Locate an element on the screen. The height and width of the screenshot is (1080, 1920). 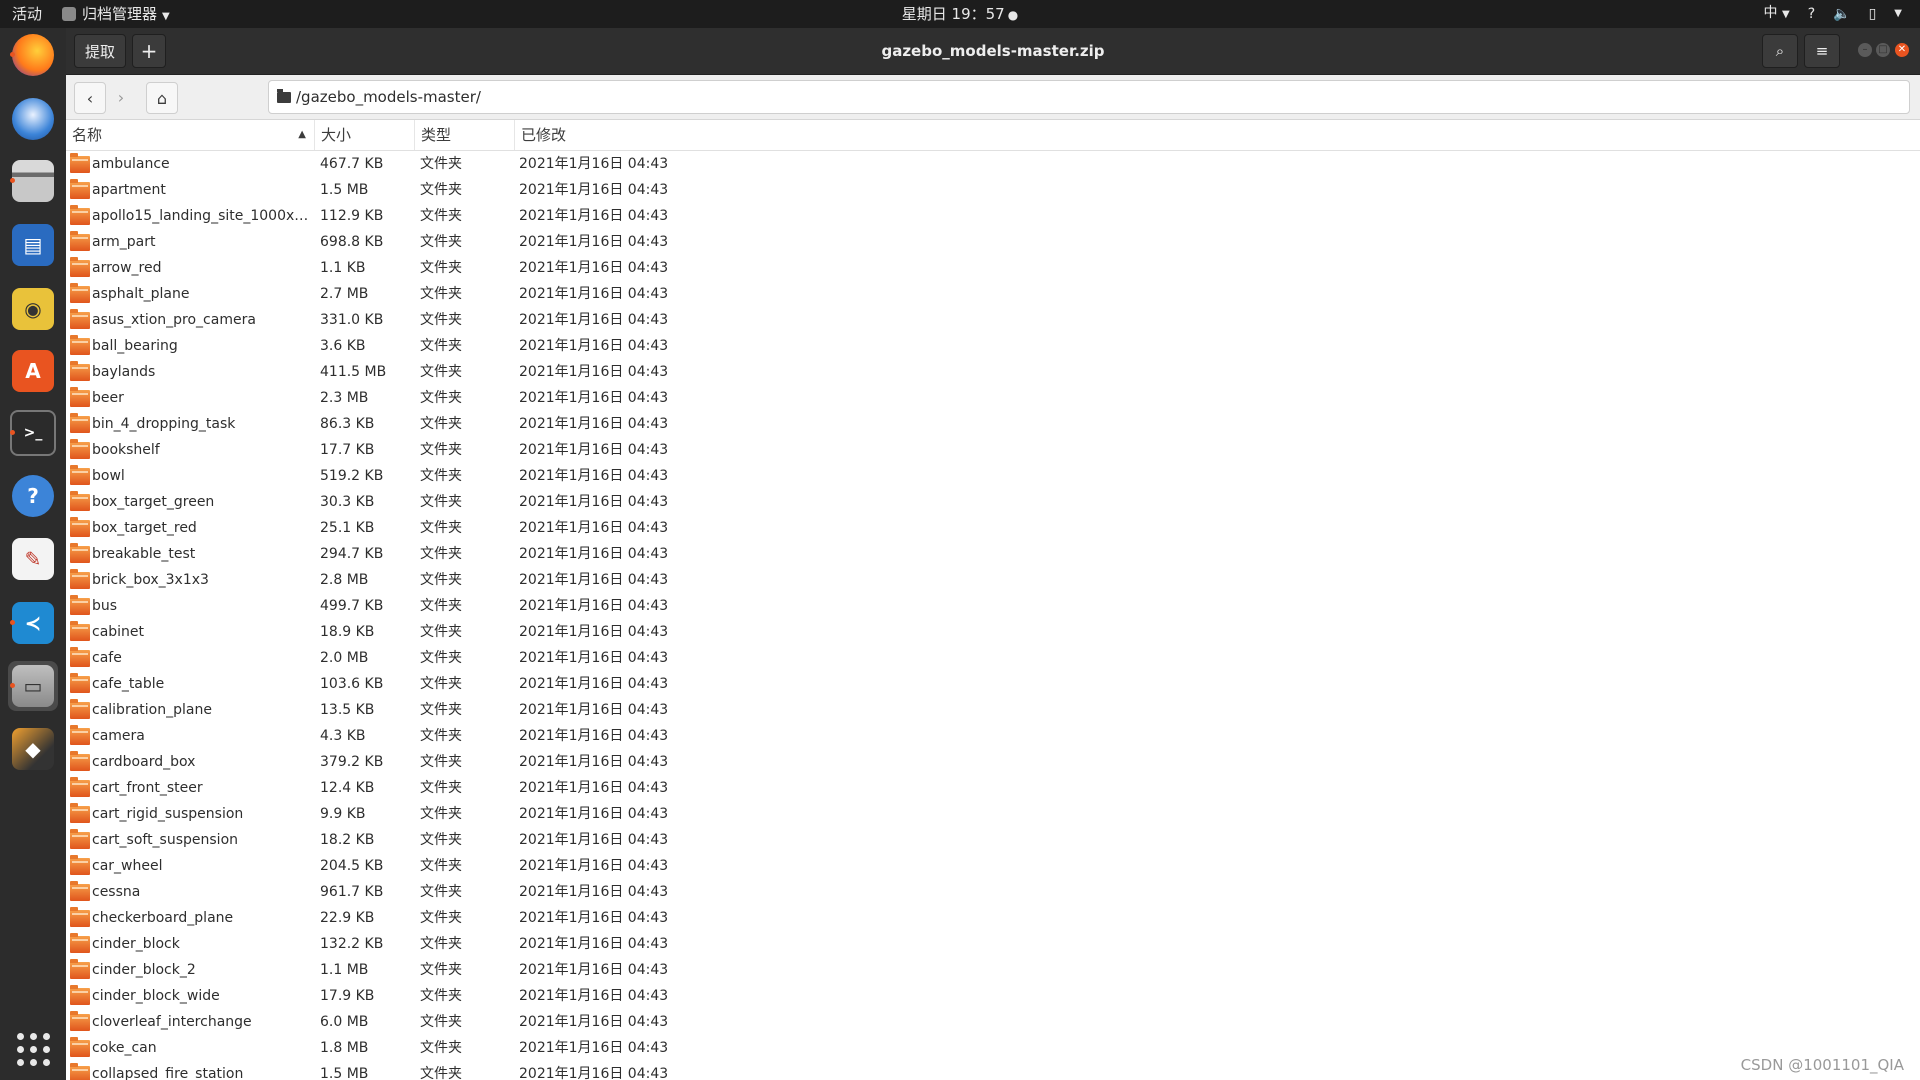
add-files-button: + is located at coordinates (149, 51).